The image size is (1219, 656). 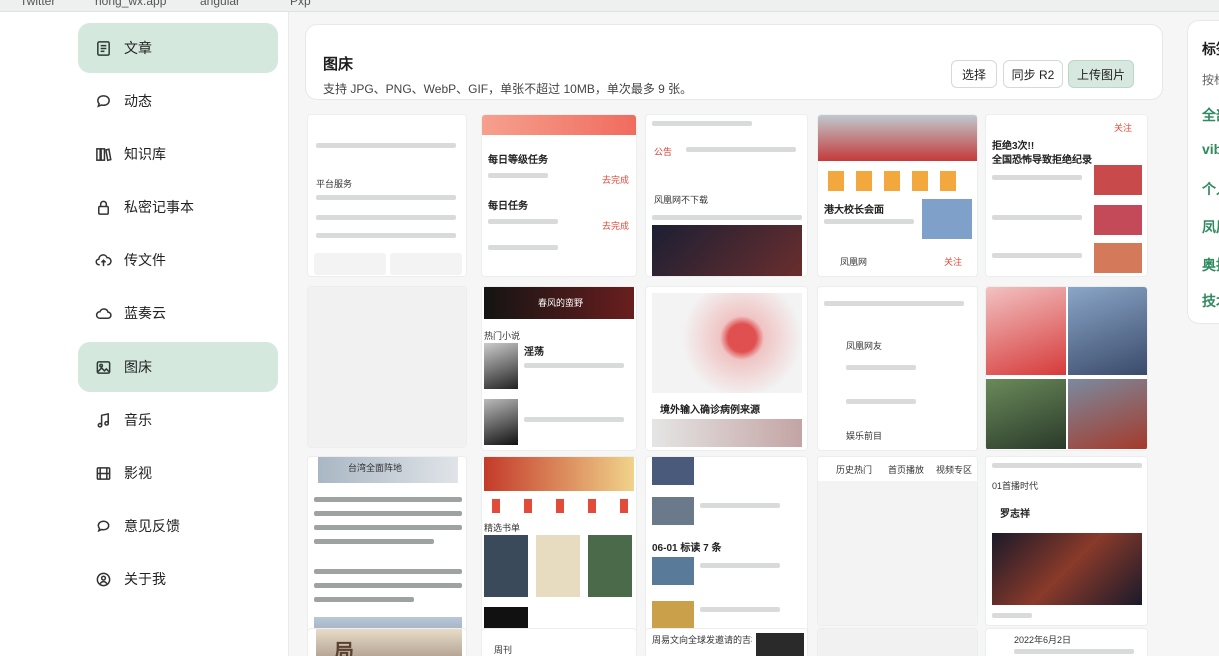 I want to click on sync-r2-button: 同步 R2, so click(x=1033, y=74).